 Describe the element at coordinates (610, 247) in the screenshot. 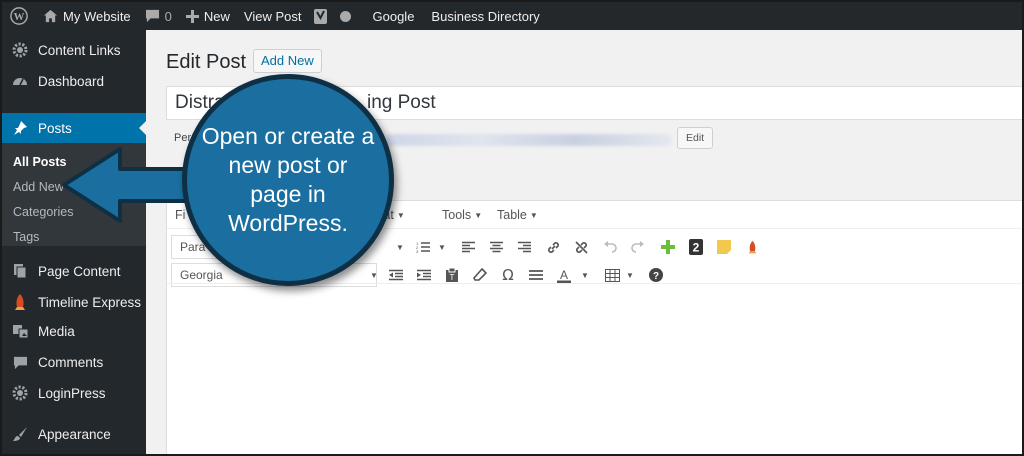

I see `undo-icon` at that location.